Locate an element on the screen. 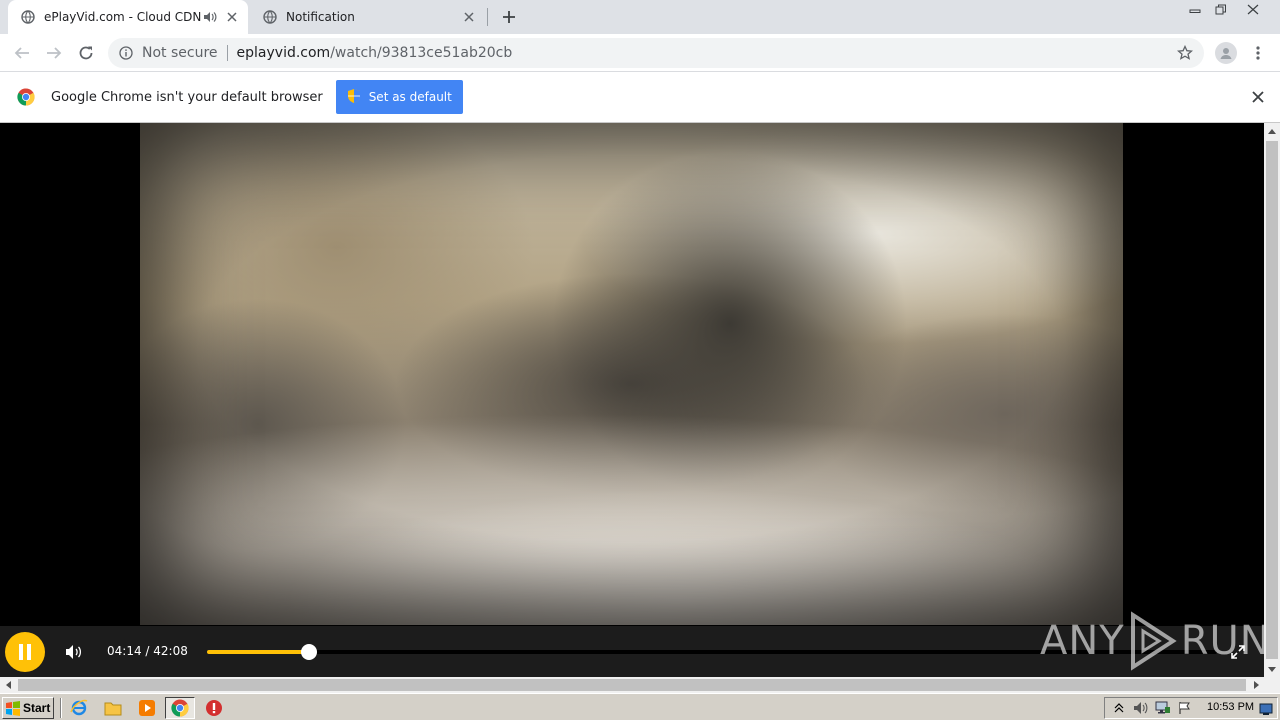 This screenshot has width=1280, height=720. folder-icon is located at coordinates (113, 708).